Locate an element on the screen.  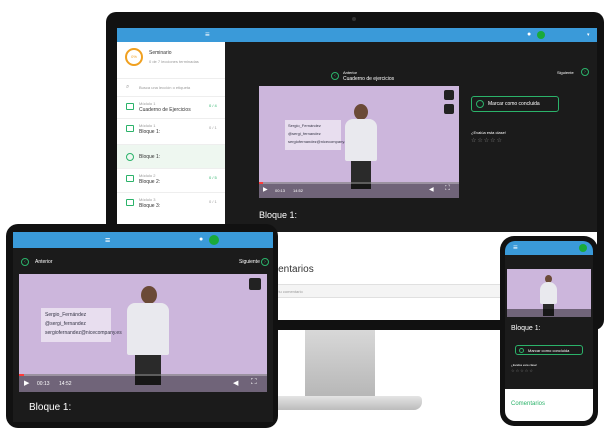
sidebar-item-cuaderno: Módulo 1 Cuaderno de Ejercicios 0 / 4 is located at coordinates (171, 107).